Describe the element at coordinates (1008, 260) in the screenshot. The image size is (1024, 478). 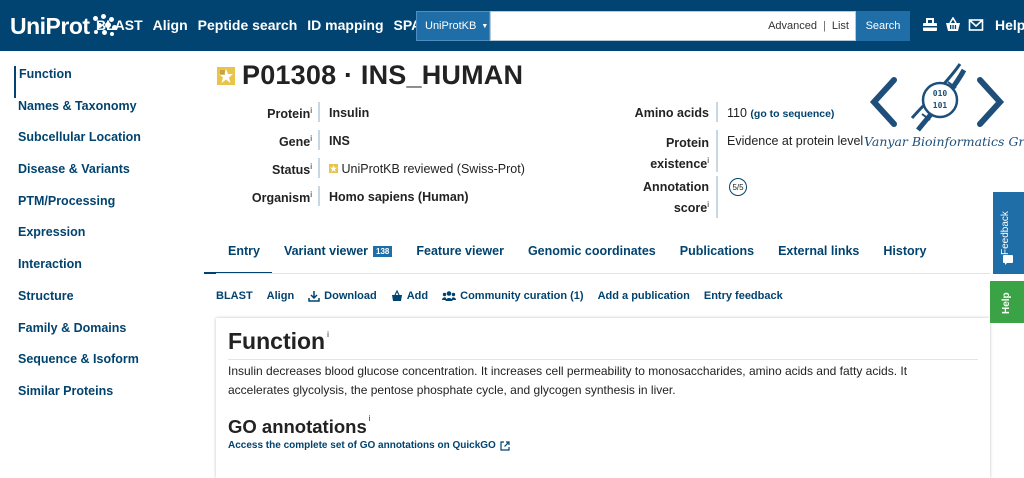
I see `chat-icon` at that location.